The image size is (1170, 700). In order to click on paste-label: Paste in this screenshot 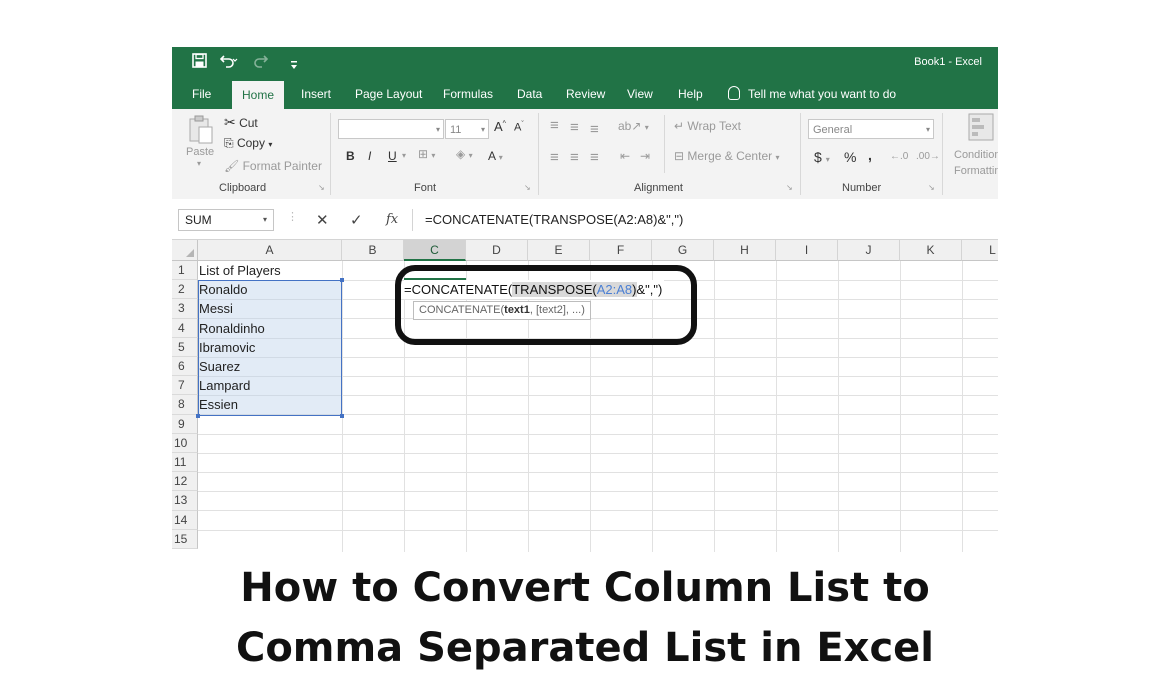, I will do `click(200, 152)`.